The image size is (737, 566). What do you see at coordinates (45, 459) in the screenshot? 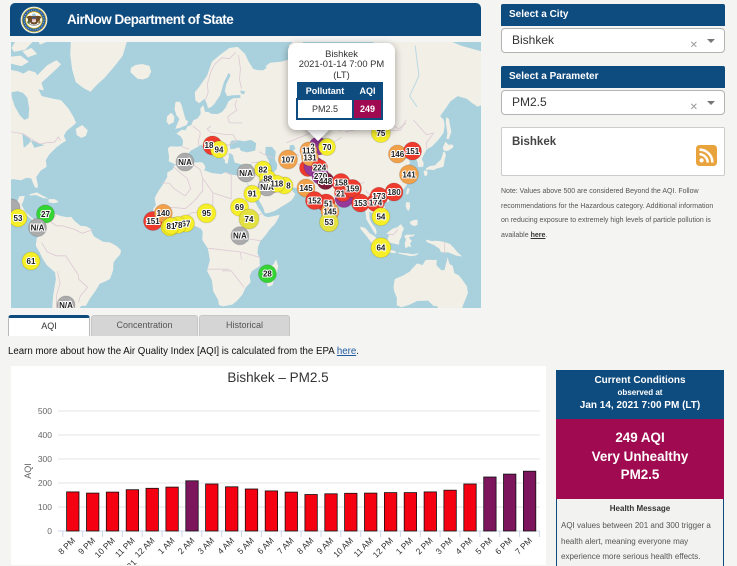
I see `svg-text: 300` at bounding box center [45, 459].